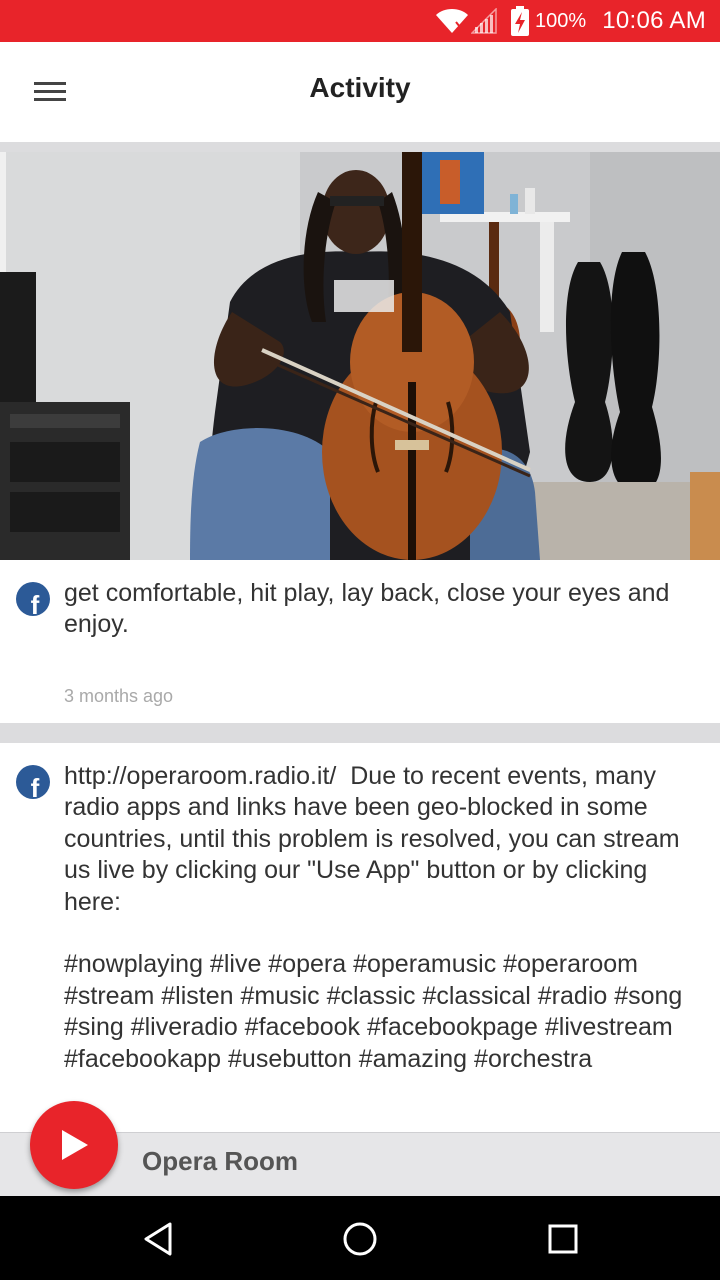 The width and height of the screenshot is (720, 1280). Describe the element at coordinates (158, 1239) in the screenshot. I see `back-icon` at that location.